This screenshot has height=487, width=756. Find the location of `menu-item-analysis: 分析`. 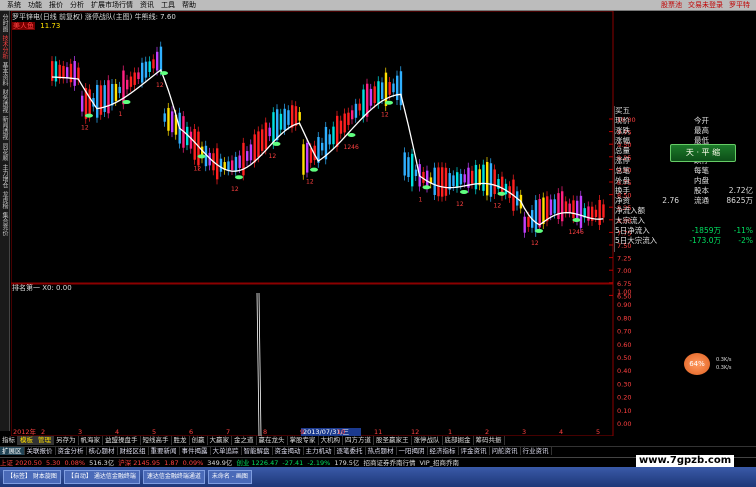

menu-item-analysis: 分析 is located at coordinates (77, 5).